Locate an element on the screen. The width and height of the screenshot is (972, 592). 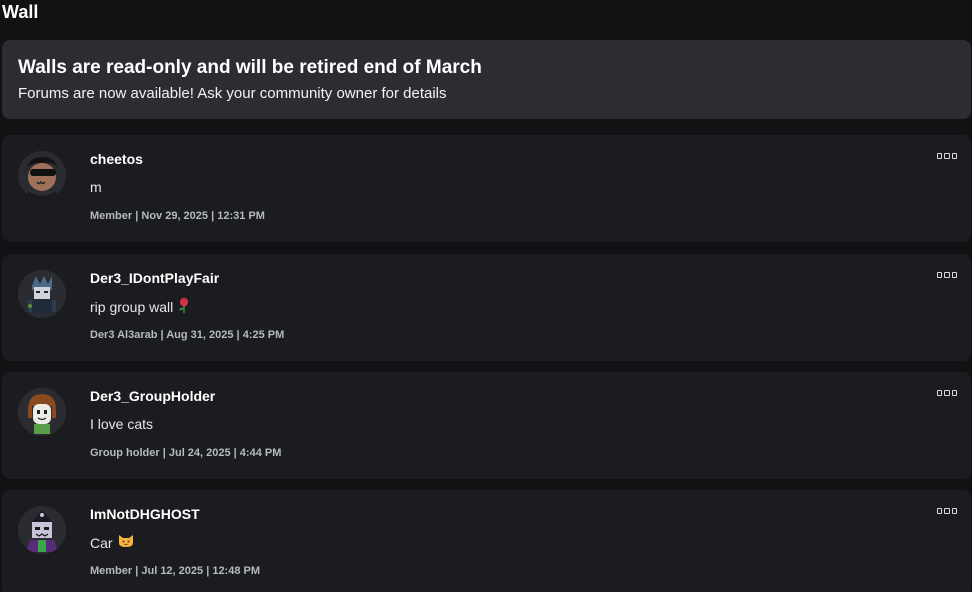
post-meta: Group holder | Jul 24, 2025 | 4:44 PM is located at coordinates (186, 453).